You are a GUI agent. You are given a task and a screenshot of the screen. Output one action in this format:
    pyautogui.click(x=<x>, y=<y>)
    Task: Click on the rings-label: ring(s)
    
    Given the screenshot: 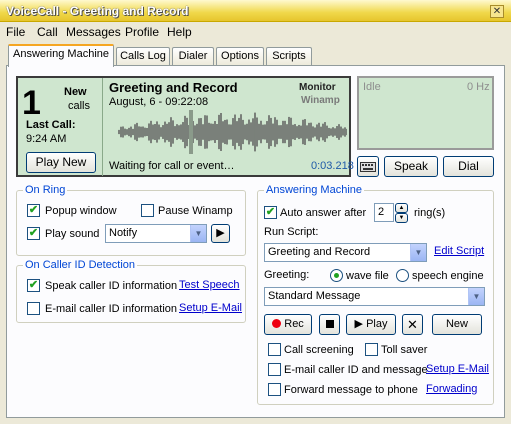 What is the action you would take?
    pyautogui.click(x=430, y=213)
    